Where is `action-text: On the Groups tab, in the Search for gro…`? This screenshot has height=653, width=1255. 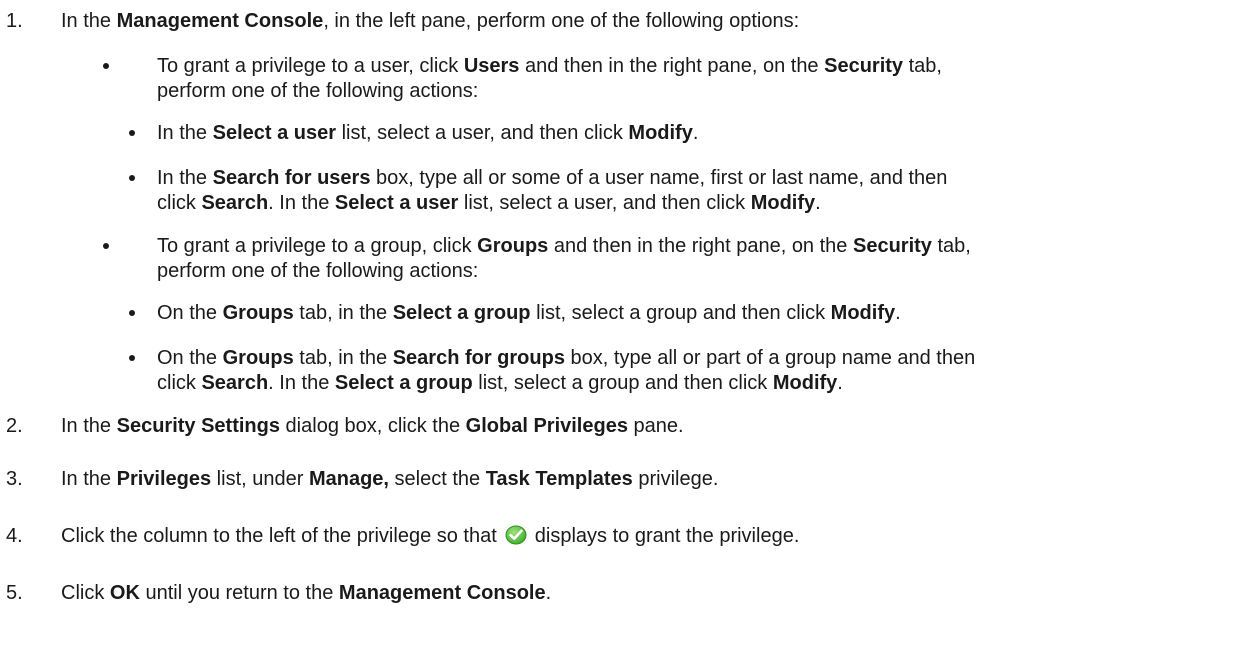 action-text: On the Groups tab, in the Search for gro… is located at coordinates (566, 358).